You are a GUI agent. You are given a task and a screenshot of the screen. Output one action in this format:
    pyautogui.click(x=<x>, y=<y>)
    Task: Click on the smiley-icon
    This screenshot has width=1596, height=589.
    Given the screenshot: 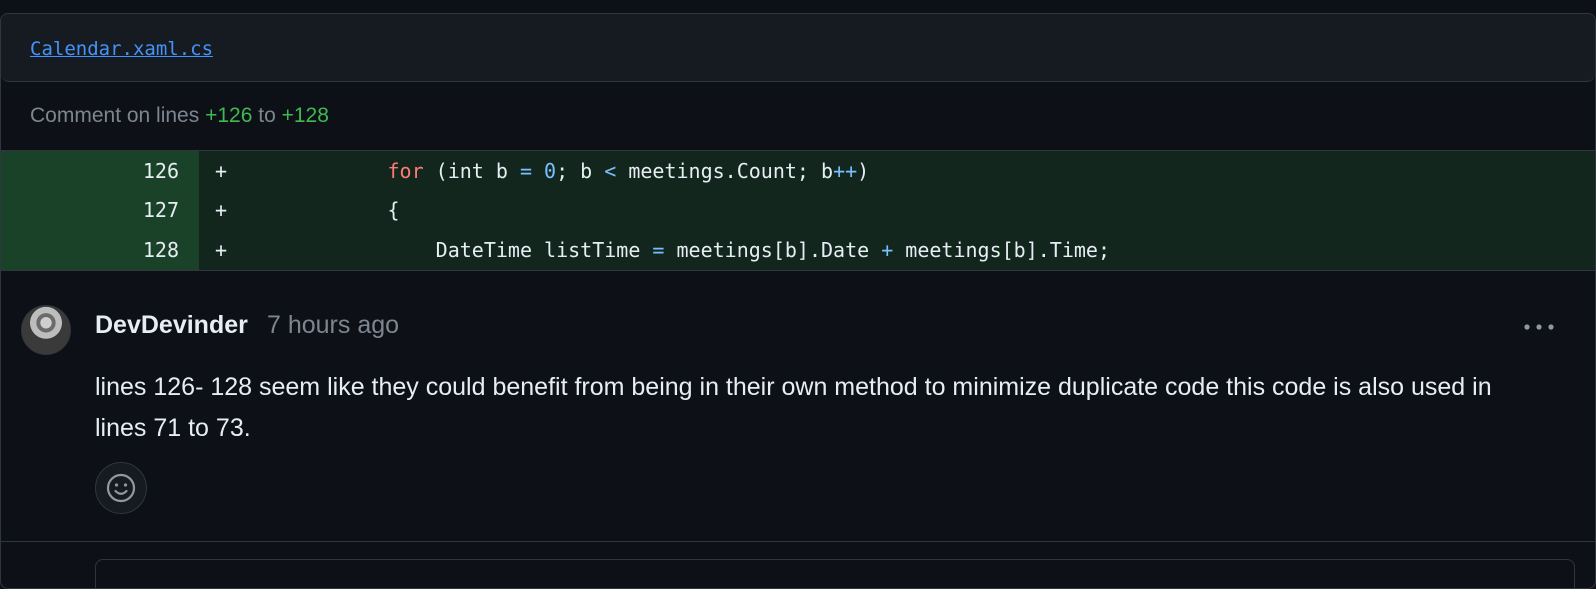 What is the action you would take?
    pyautogui.click(x=121, y=488)
    